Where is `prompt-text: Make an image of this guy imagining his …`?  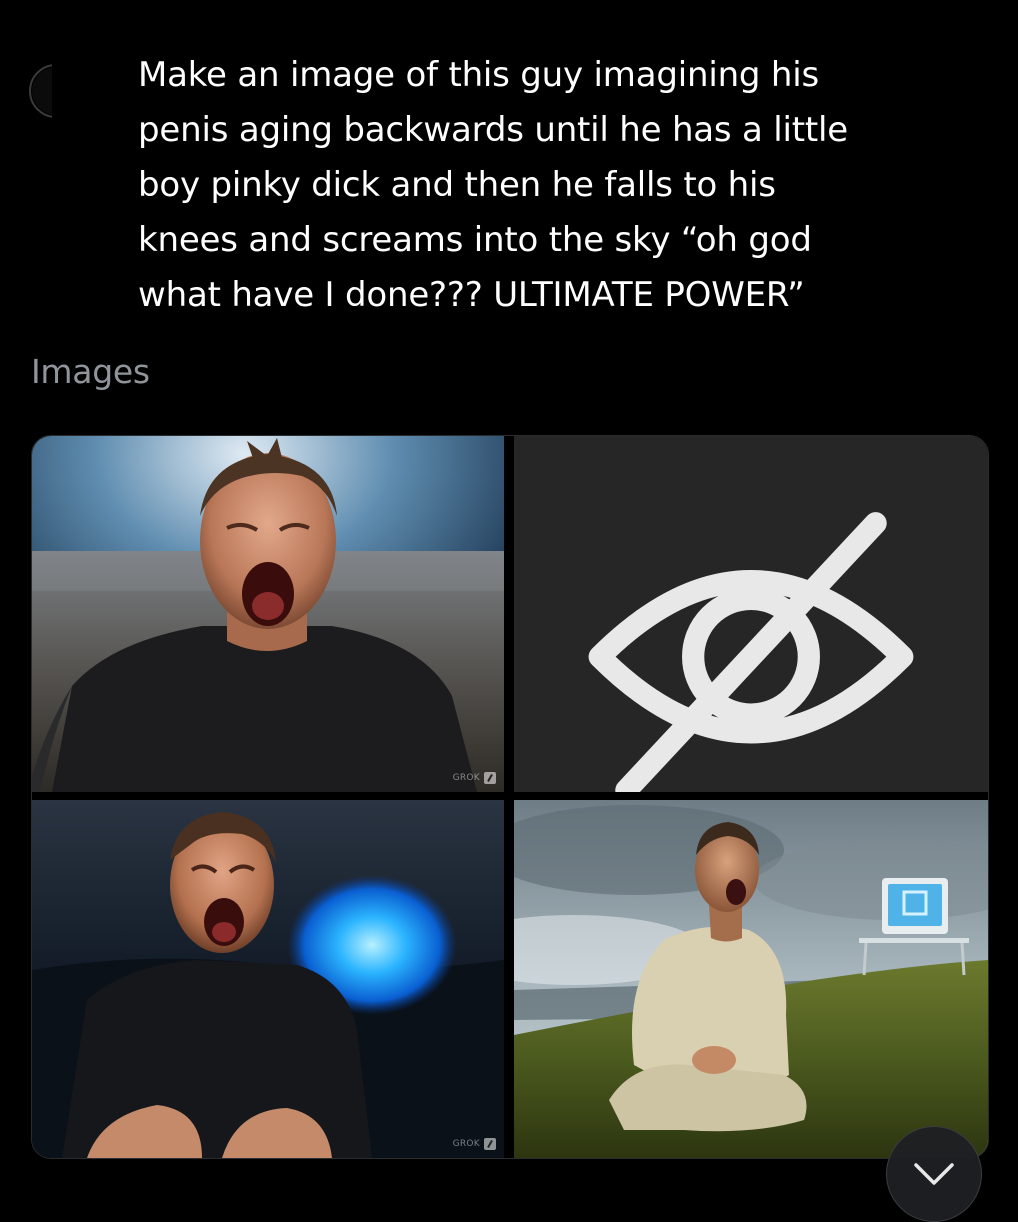 prompt-text: Make an image of this guy imagining his … is located at coordinates (493, 185).